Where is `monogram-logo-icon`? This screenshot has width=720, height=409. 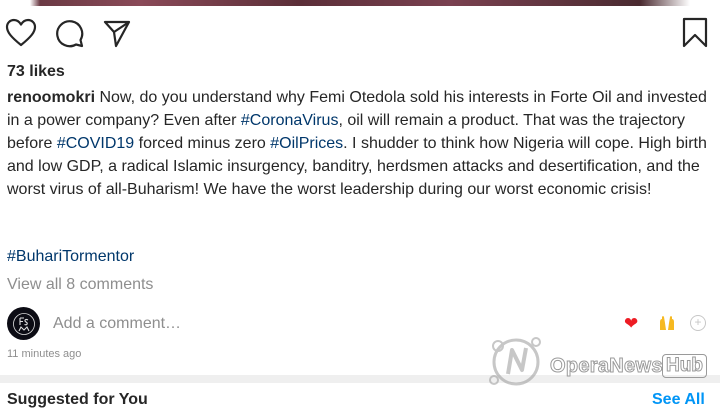 monogram-logo-icon is located at coordinates (23, 323).